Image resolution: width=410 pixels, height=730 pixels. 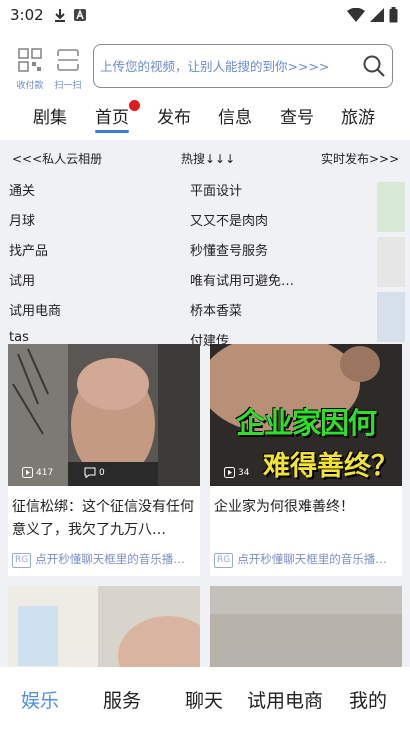 I want to click on header: 收付款 扫一扫, so click(x=205, y=67).